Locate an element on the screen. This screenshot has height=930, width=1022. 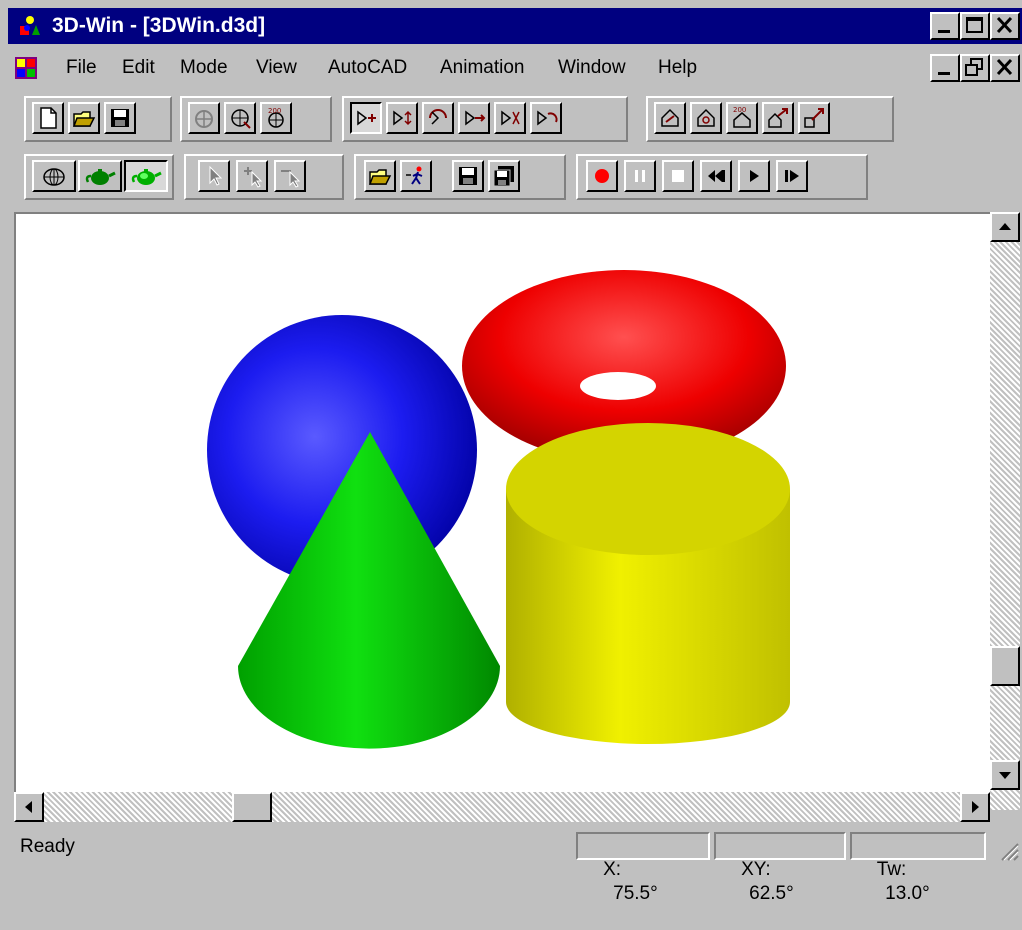
save-frames-button is located at coordinates (504, 176).